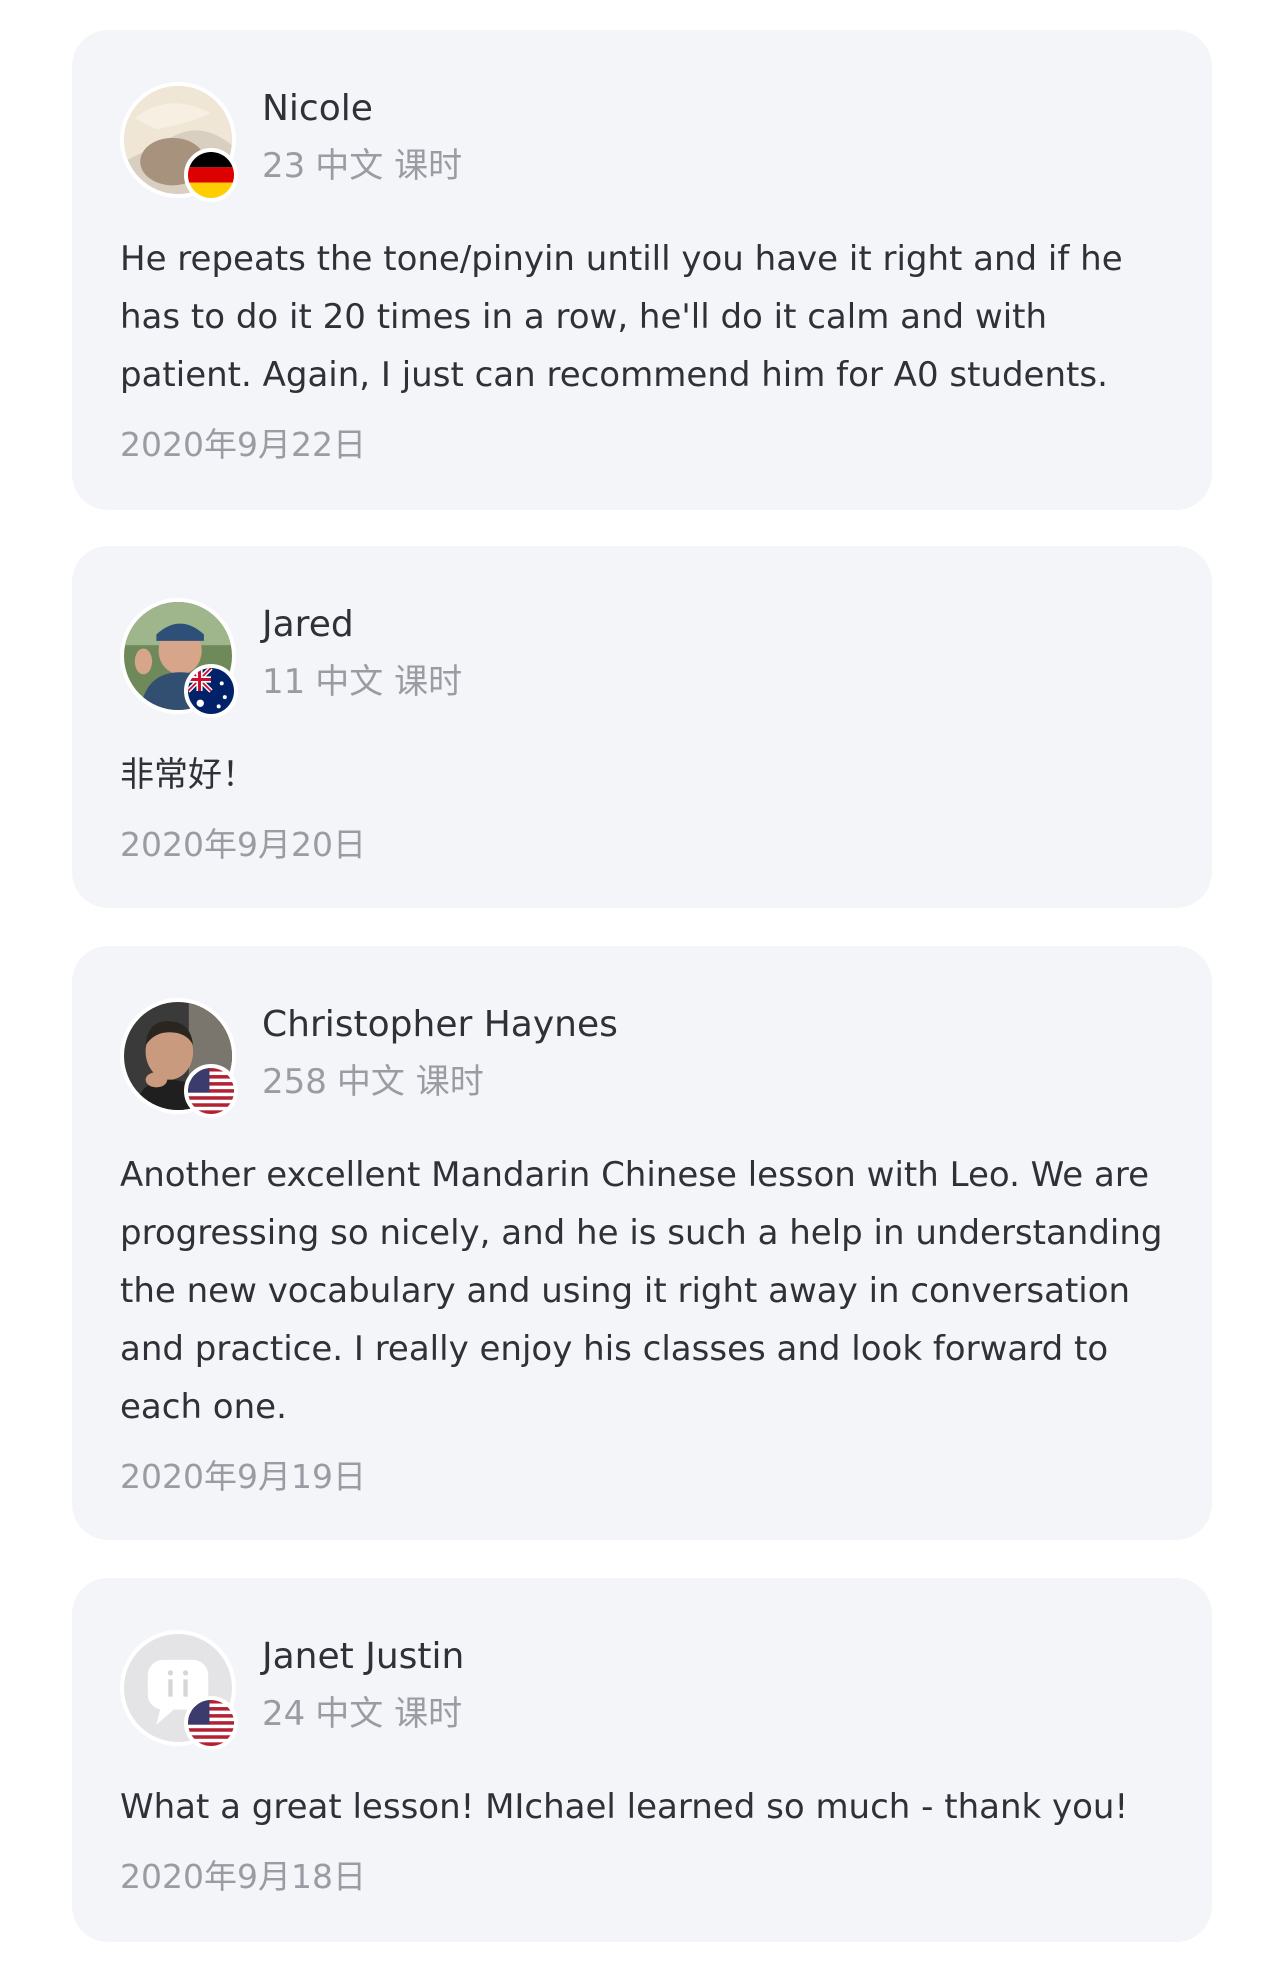 The height and width of the screenshot is (1962, 1284). What do you see at coordinates (294, 1082) in the screenshot?
I see `lesson-count-number: 258` at bounding box center [294, 1082].